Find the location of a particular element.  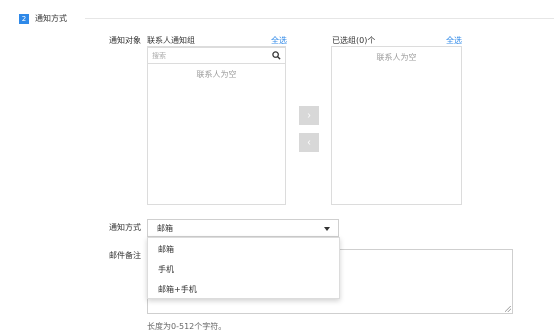

caret-down-icon is located at coordinates (327, 229).